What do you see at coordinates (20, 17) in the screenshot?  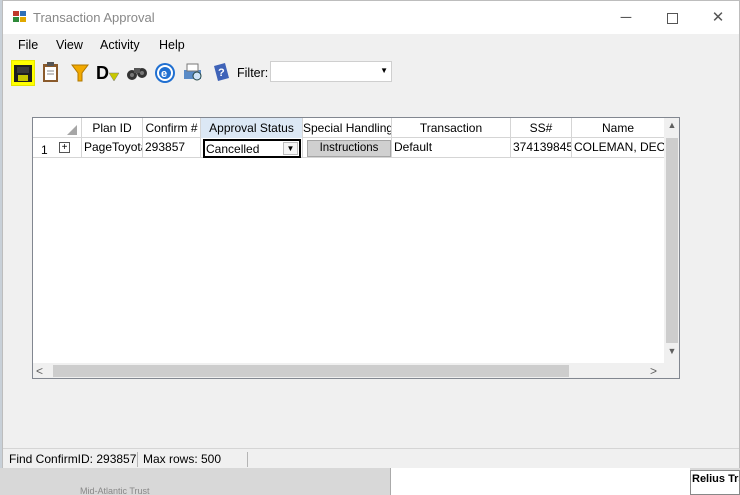 I see `app-icon` at bounding box center [20, 17].